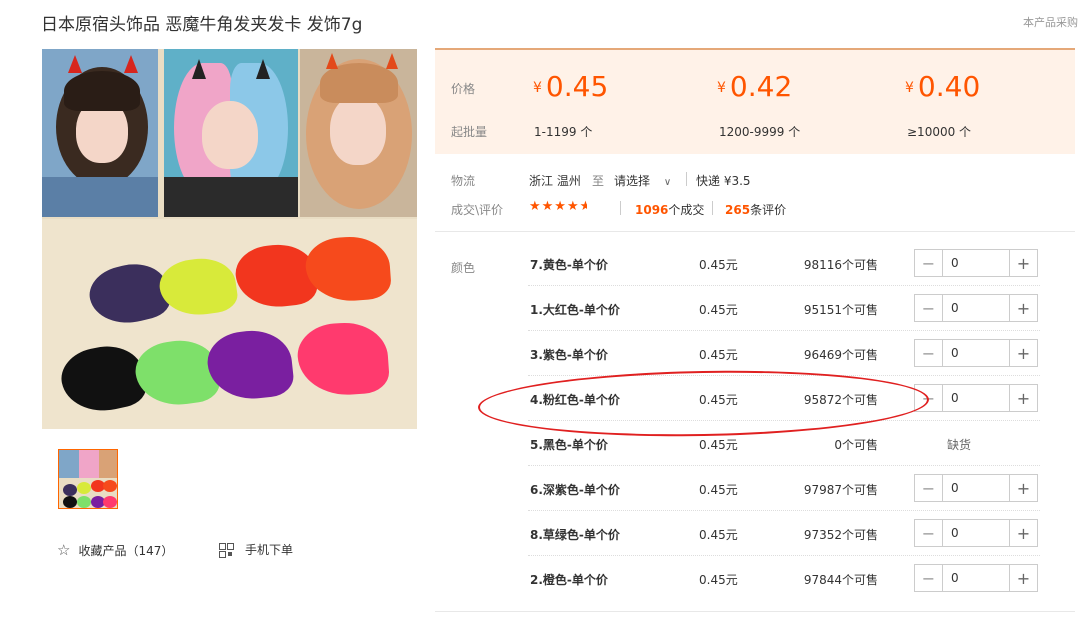 Image resolution: width=1091 pixels, height=625 pixels. What do you see at coordinates (569, 580) in the screenshot?
I see `sku-name: 2.橙色-单个价` at bounding box center [569, 580].